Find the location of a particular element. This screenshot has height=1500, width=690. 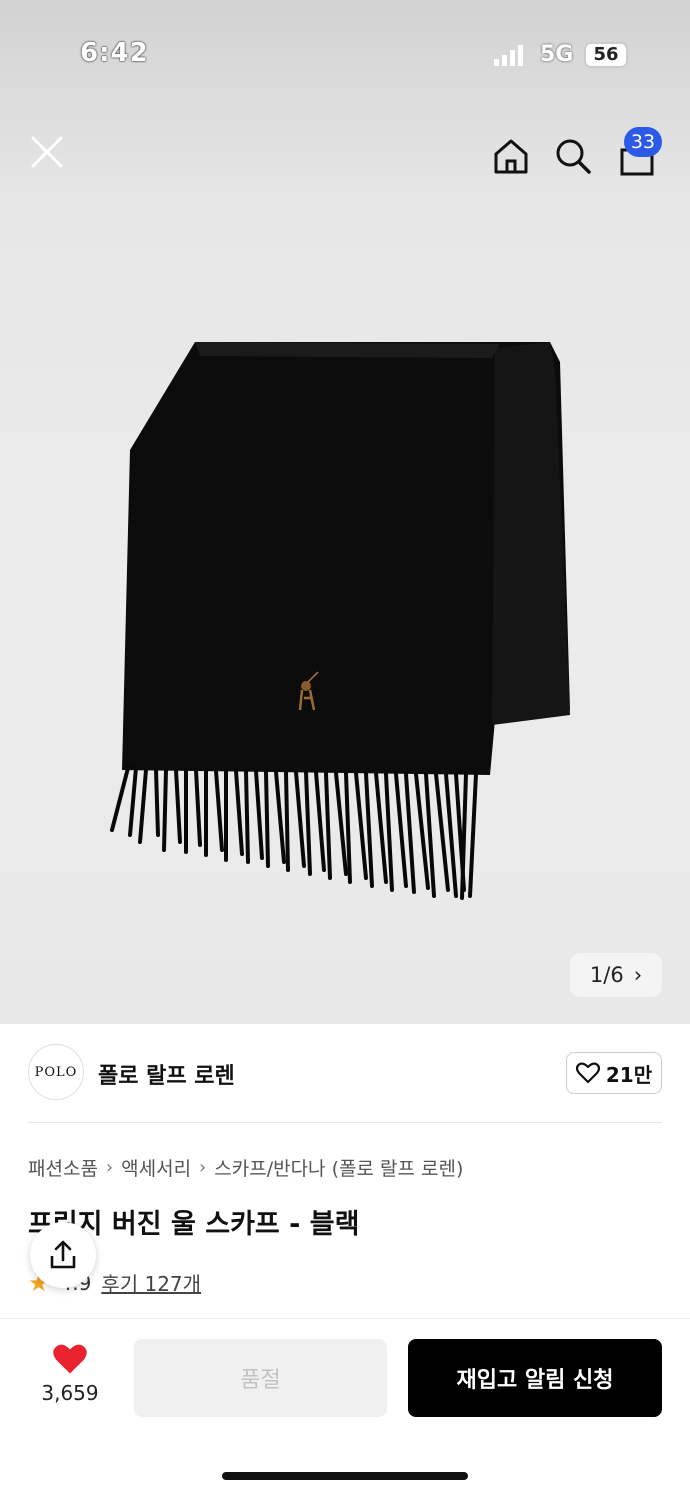

brand-row: POLO 폴로 랄프 로렌 21만 is located at coordinates (345, 1074).